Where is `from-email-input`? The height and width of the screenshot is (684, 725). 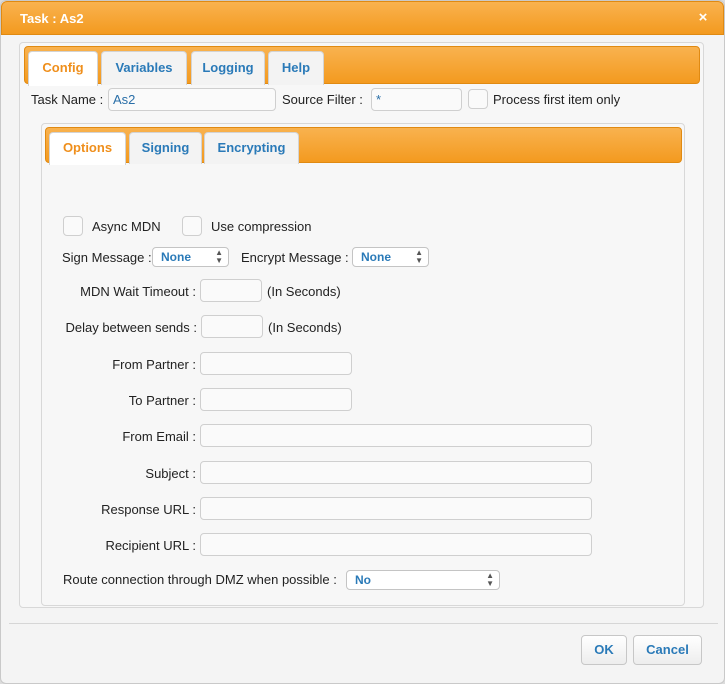 from-email-input is located at coordinates (396, 435).